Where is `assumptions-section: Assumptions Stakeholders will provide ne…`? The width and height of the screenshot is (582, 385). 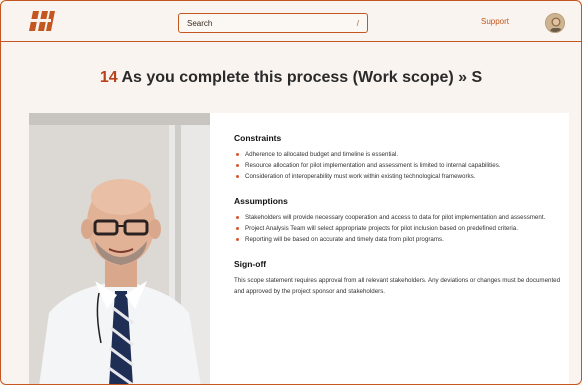
assumptions-section: Assumptions Stakeholders will provide ne… is located at coordinates (399, 220).